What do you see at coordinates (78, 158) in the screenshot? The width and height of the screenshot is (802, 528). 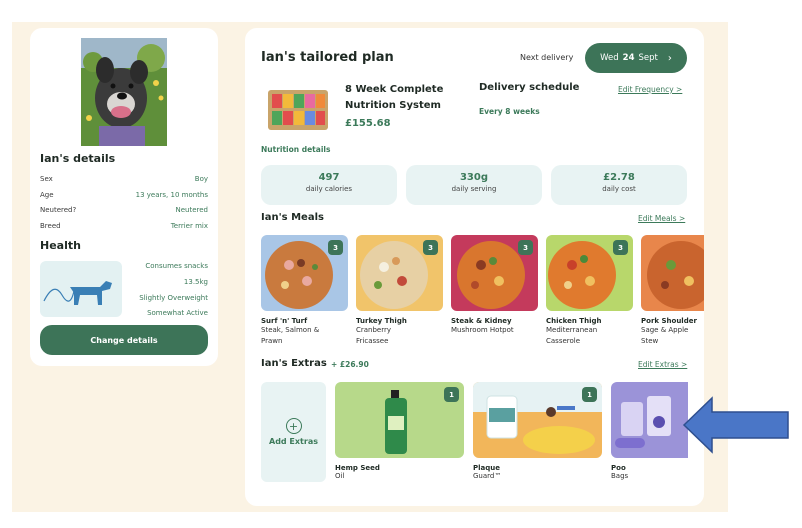 I see `dog-details-title: Ian's details` at bounding box center [78, 158].